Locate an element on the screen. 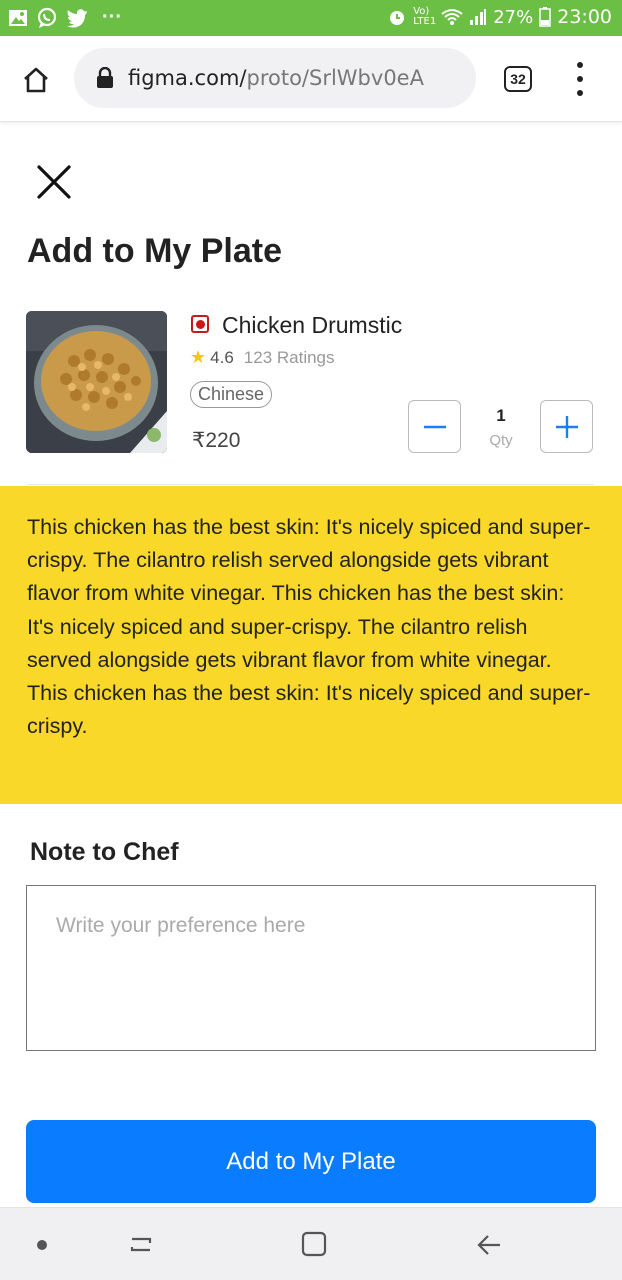  clock: 23:00 is located at coordinates (584, 17).